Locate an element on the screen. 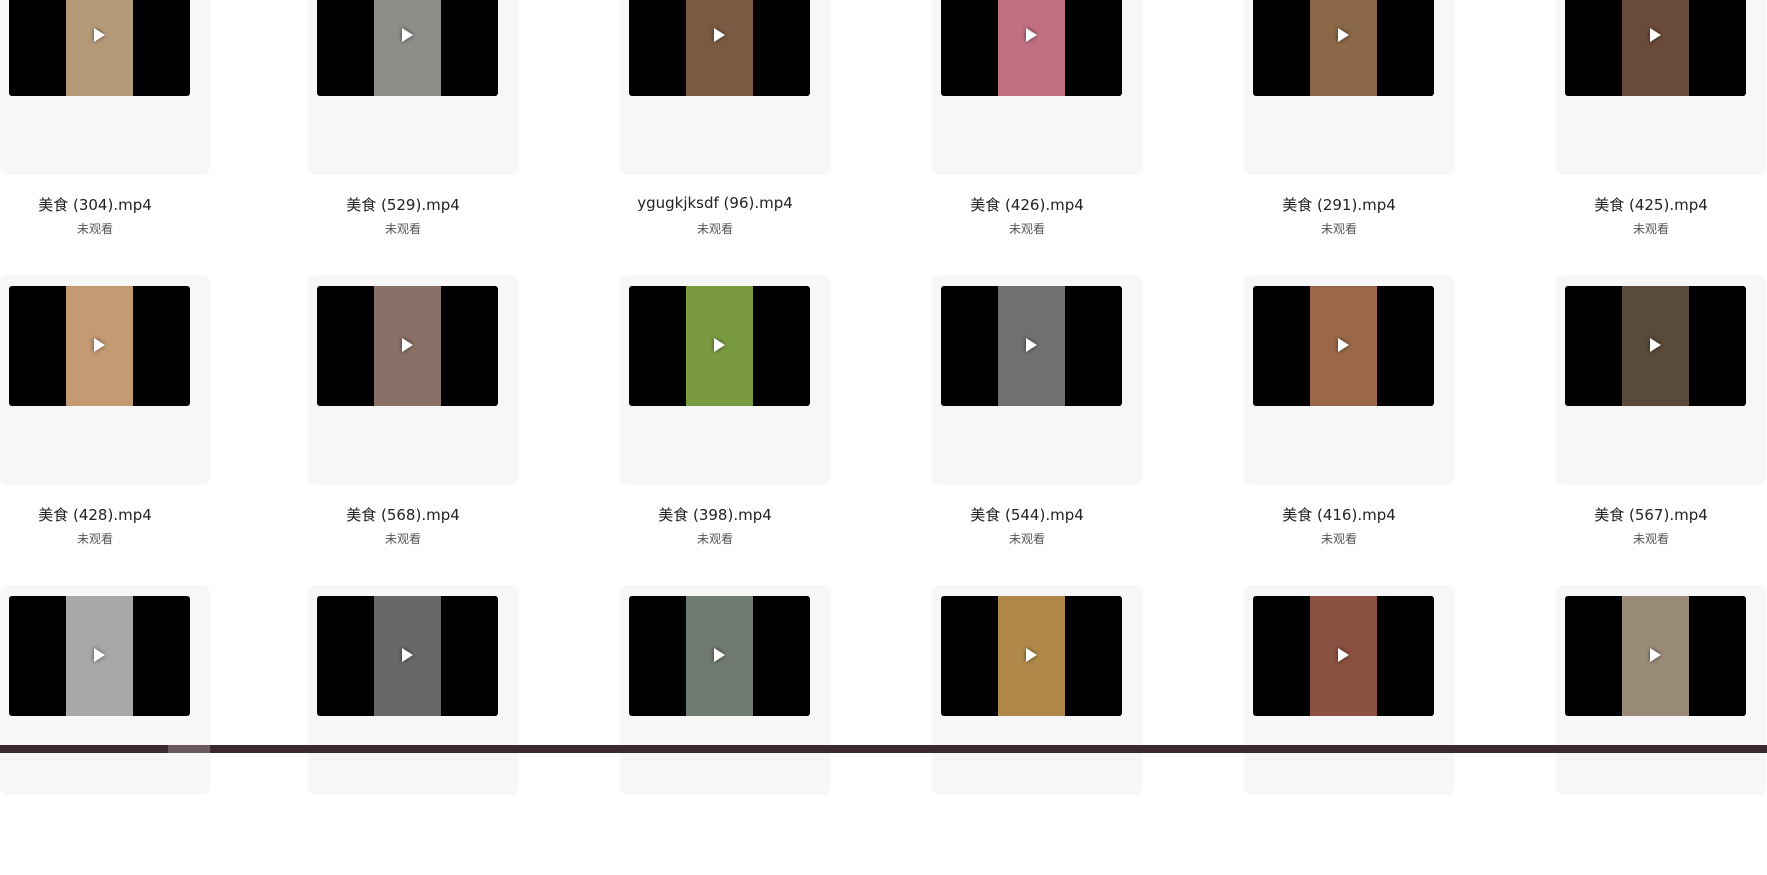 This screenshot has width=1767, height=875. video-filename: 美食 (425).mp4 is located at coordinates (1651, 204).